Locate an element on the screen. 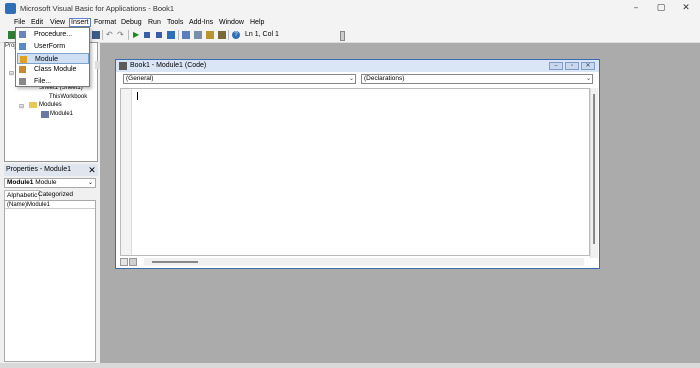  cursor-position: Ln 1, Col 1 is located at coordinates (262, 34).